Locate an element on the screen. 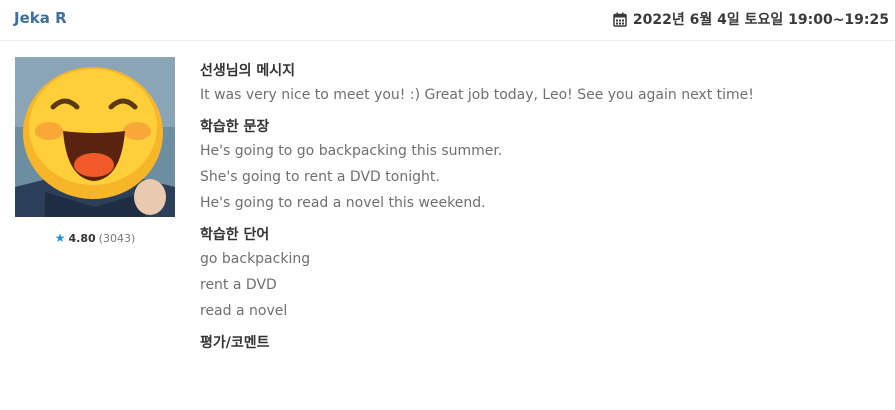 This screenshot has height=410, width=895. rating-count: (3043) is located at coordinates (117, 238).